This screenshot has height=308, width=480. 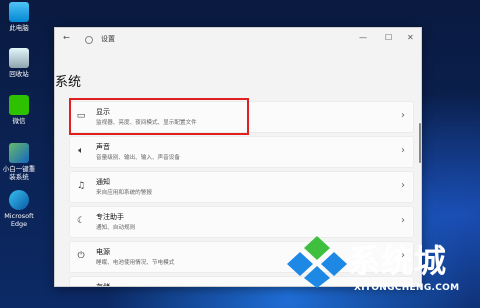 I want to click on moon-icon: ☾, so click(x=81, y=221).